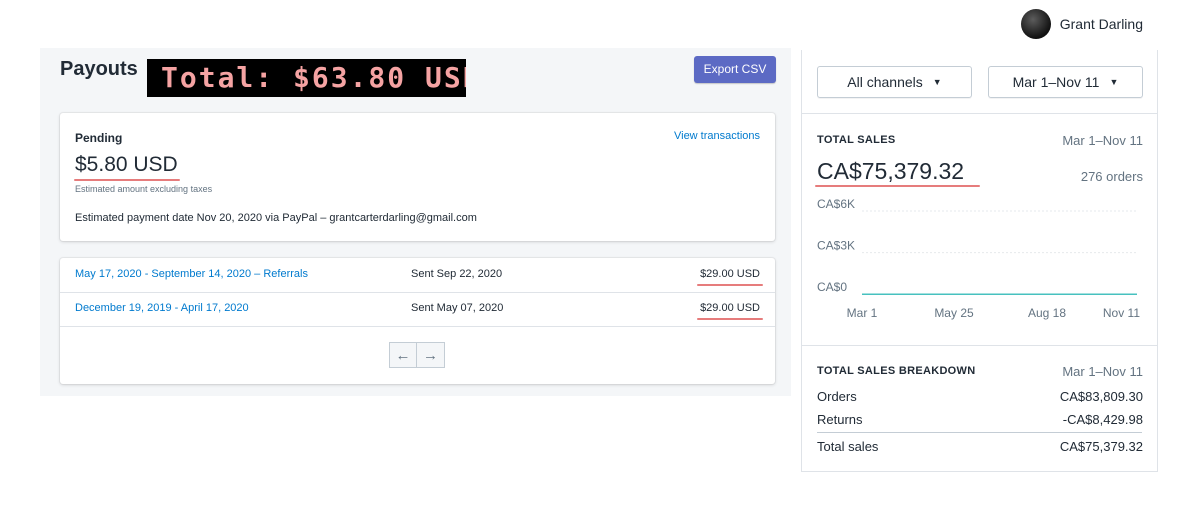 The height and width of the screenshot is (507, 1200). What do you see at coordinates (306, 78) in the screenshot?
I see `total-banner: Total: $63.80 USD` at bounding box center [306, 78].